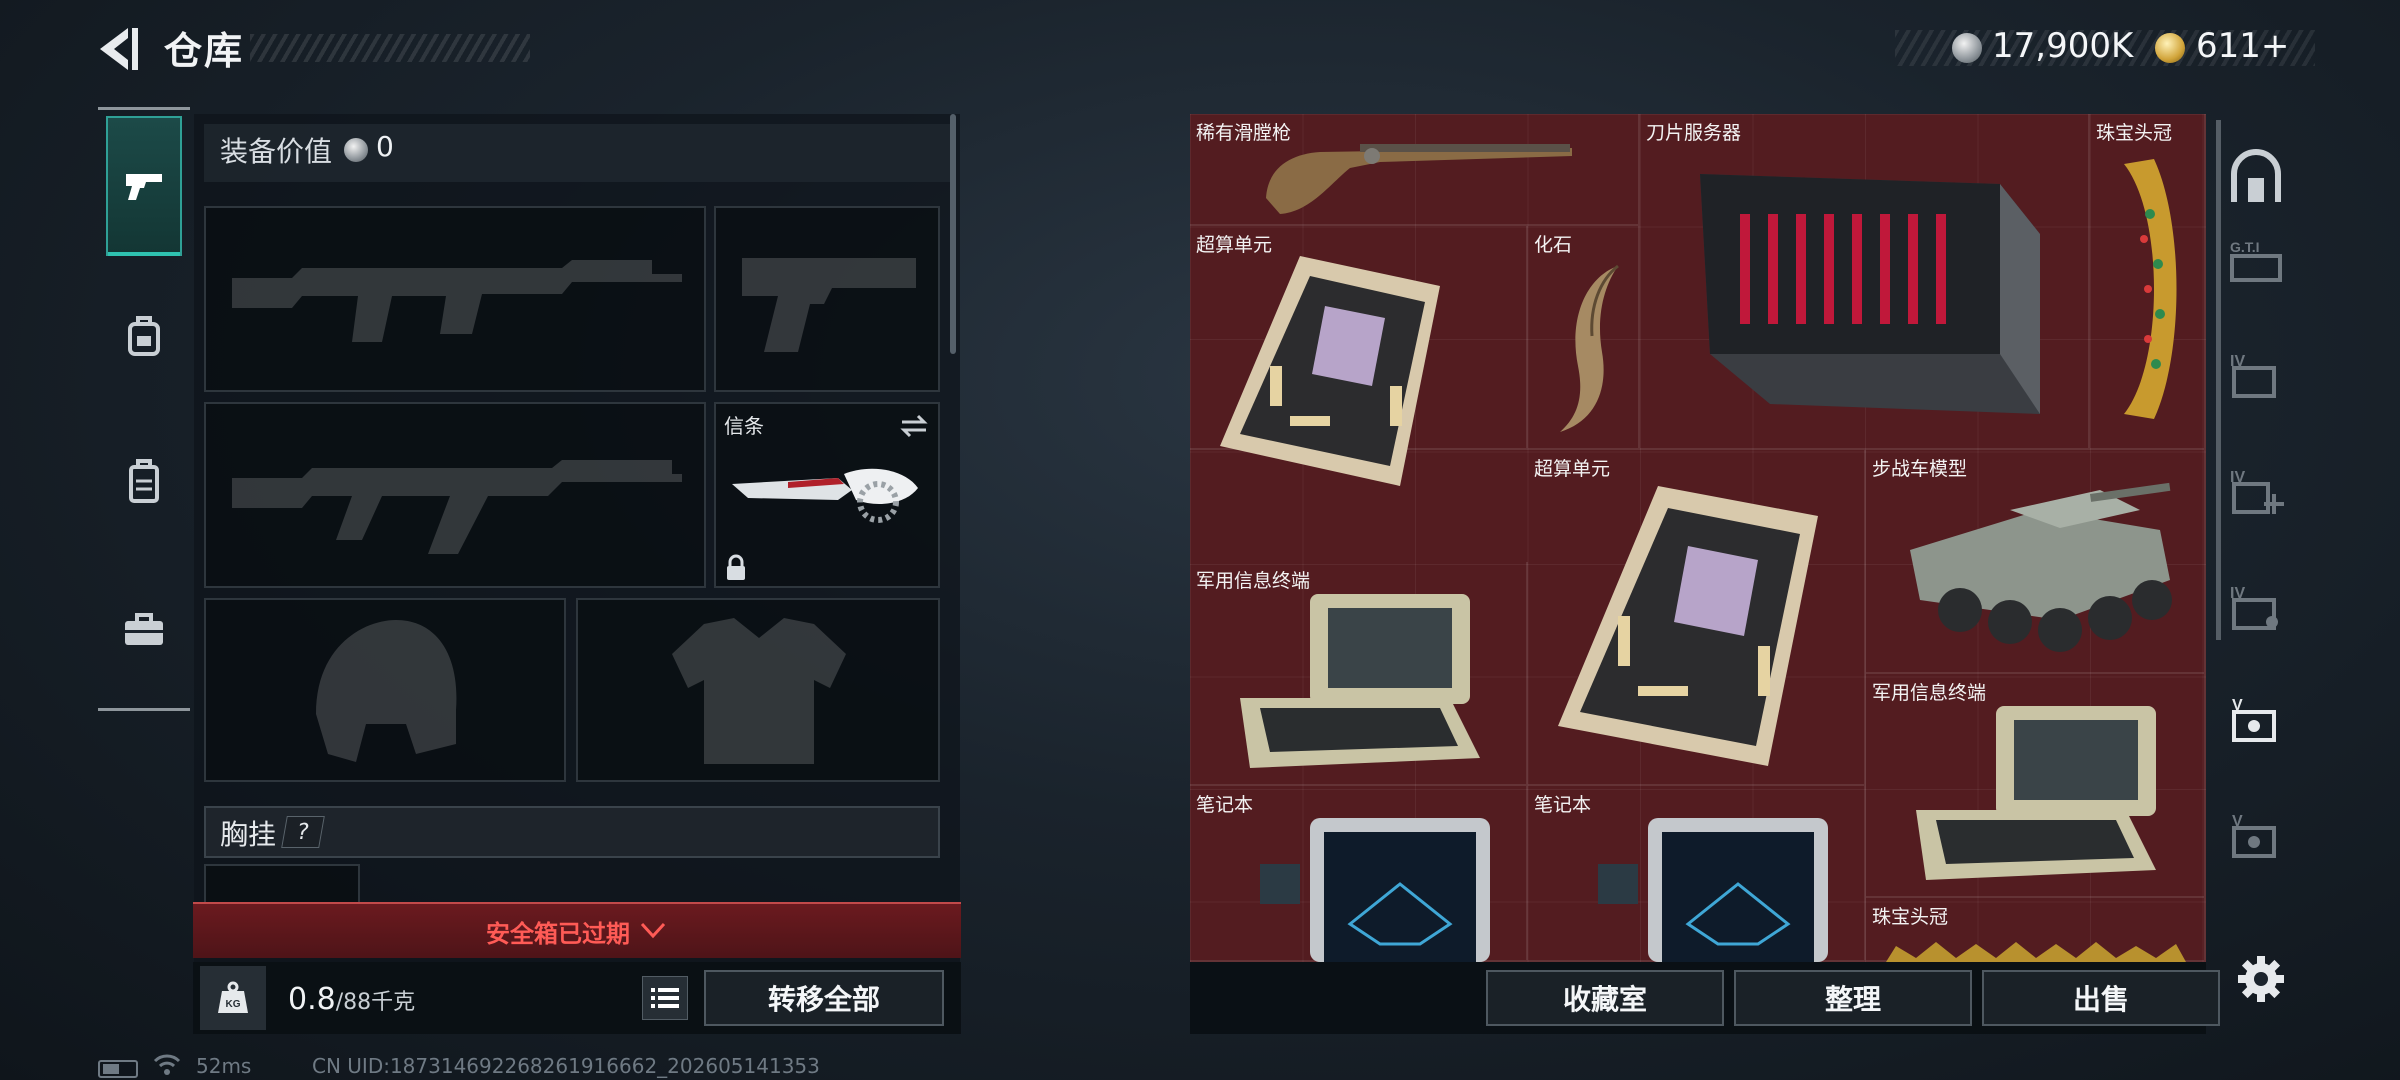  What do you see at coordinates (248, 834) in the screenshot?
I see `chest-rig-label: 胸挂` at bounding box center [248, 834].